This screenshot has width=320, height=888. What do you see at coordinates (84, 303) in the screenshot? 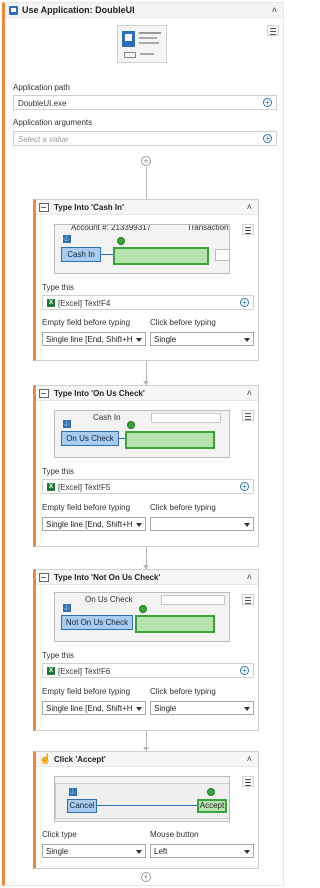
I see `type-this-value: [Excel] Text!F4` at bounding box center [84, 303].